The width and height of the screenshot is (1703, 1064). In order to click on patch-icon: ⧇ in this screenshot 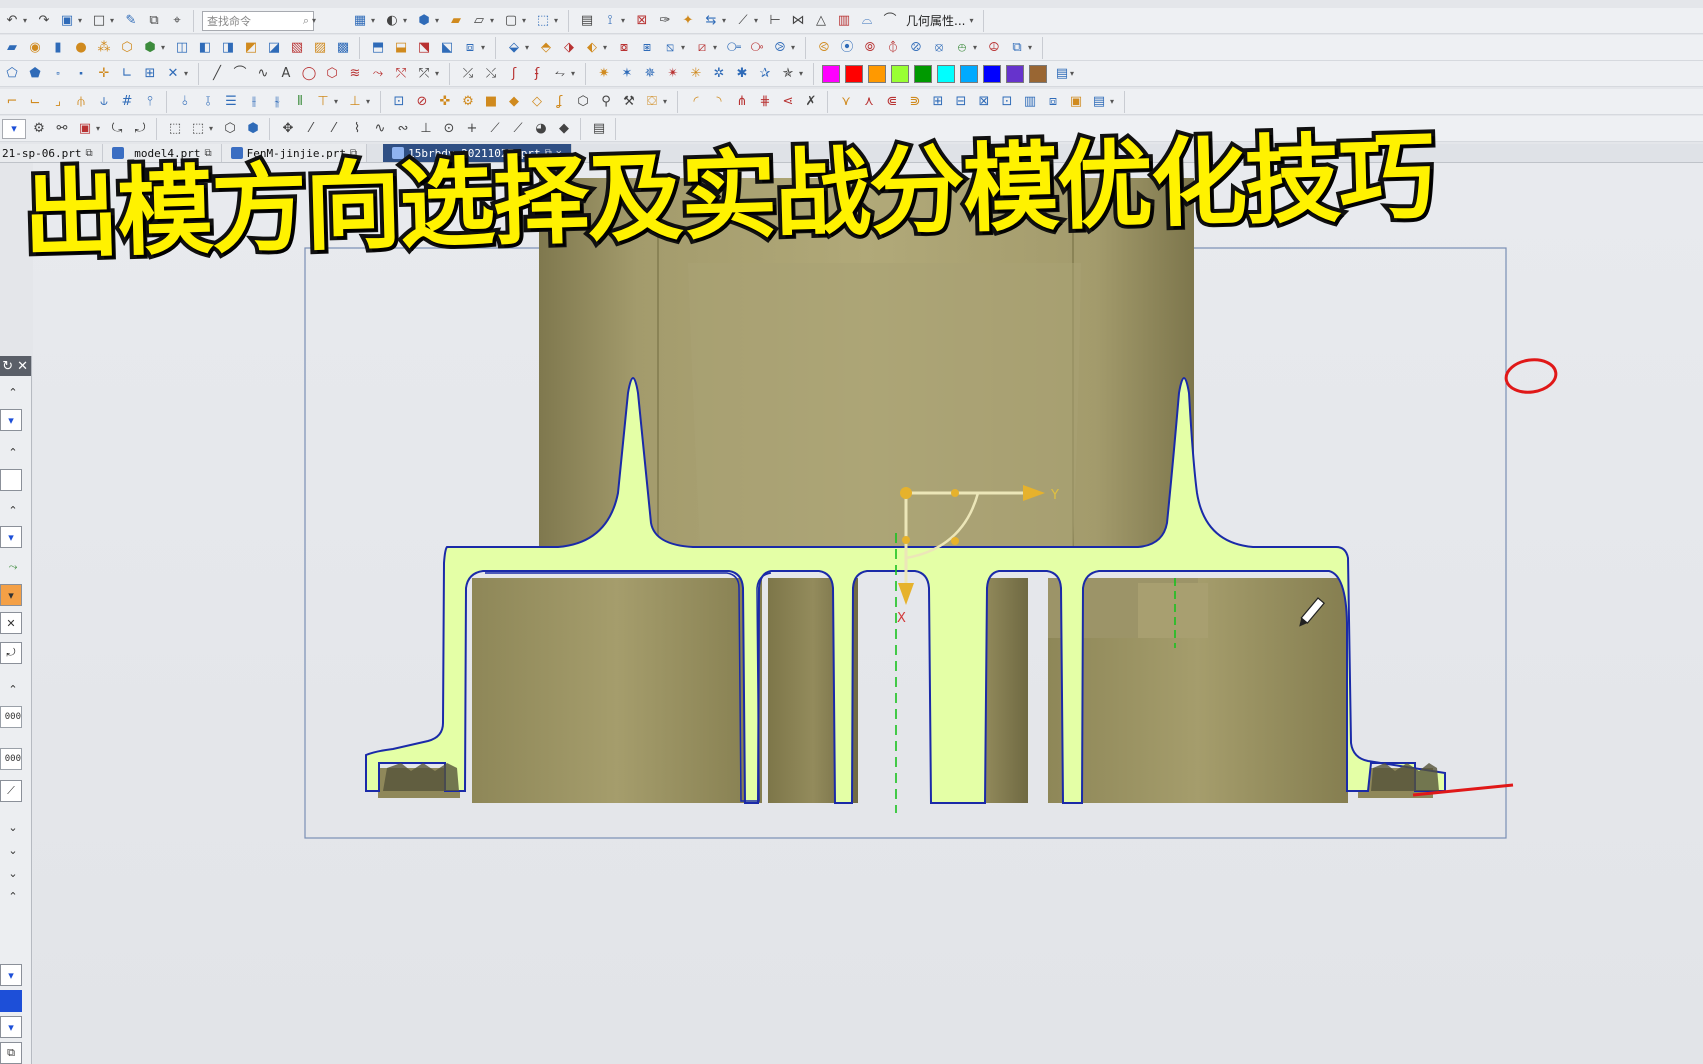, I will do `click(624, 48)`.